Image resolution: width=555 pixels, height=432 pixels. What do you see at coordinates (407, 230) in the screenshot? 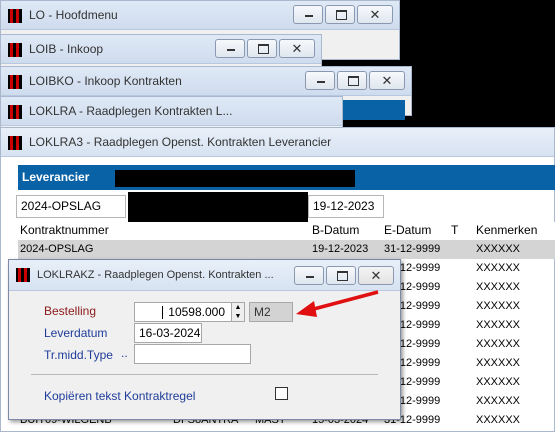
I see `col-e-datum: E-Datum` at bounding box center [407, 230].